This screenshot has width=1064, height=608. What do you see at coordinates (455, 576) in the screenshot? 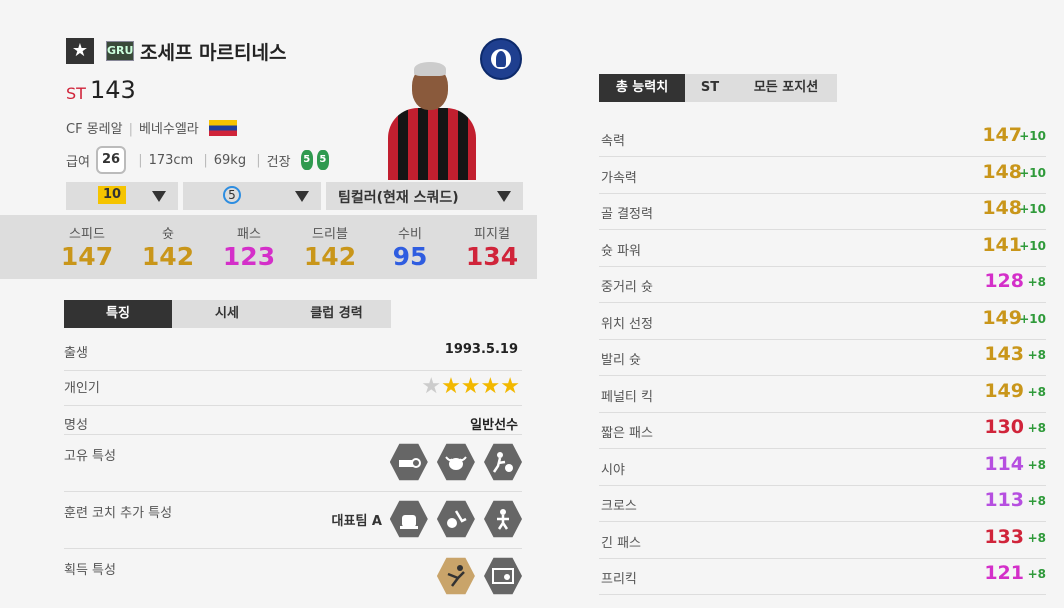
I see `bicycle-kick-icon` at bounding box center [455, 576].